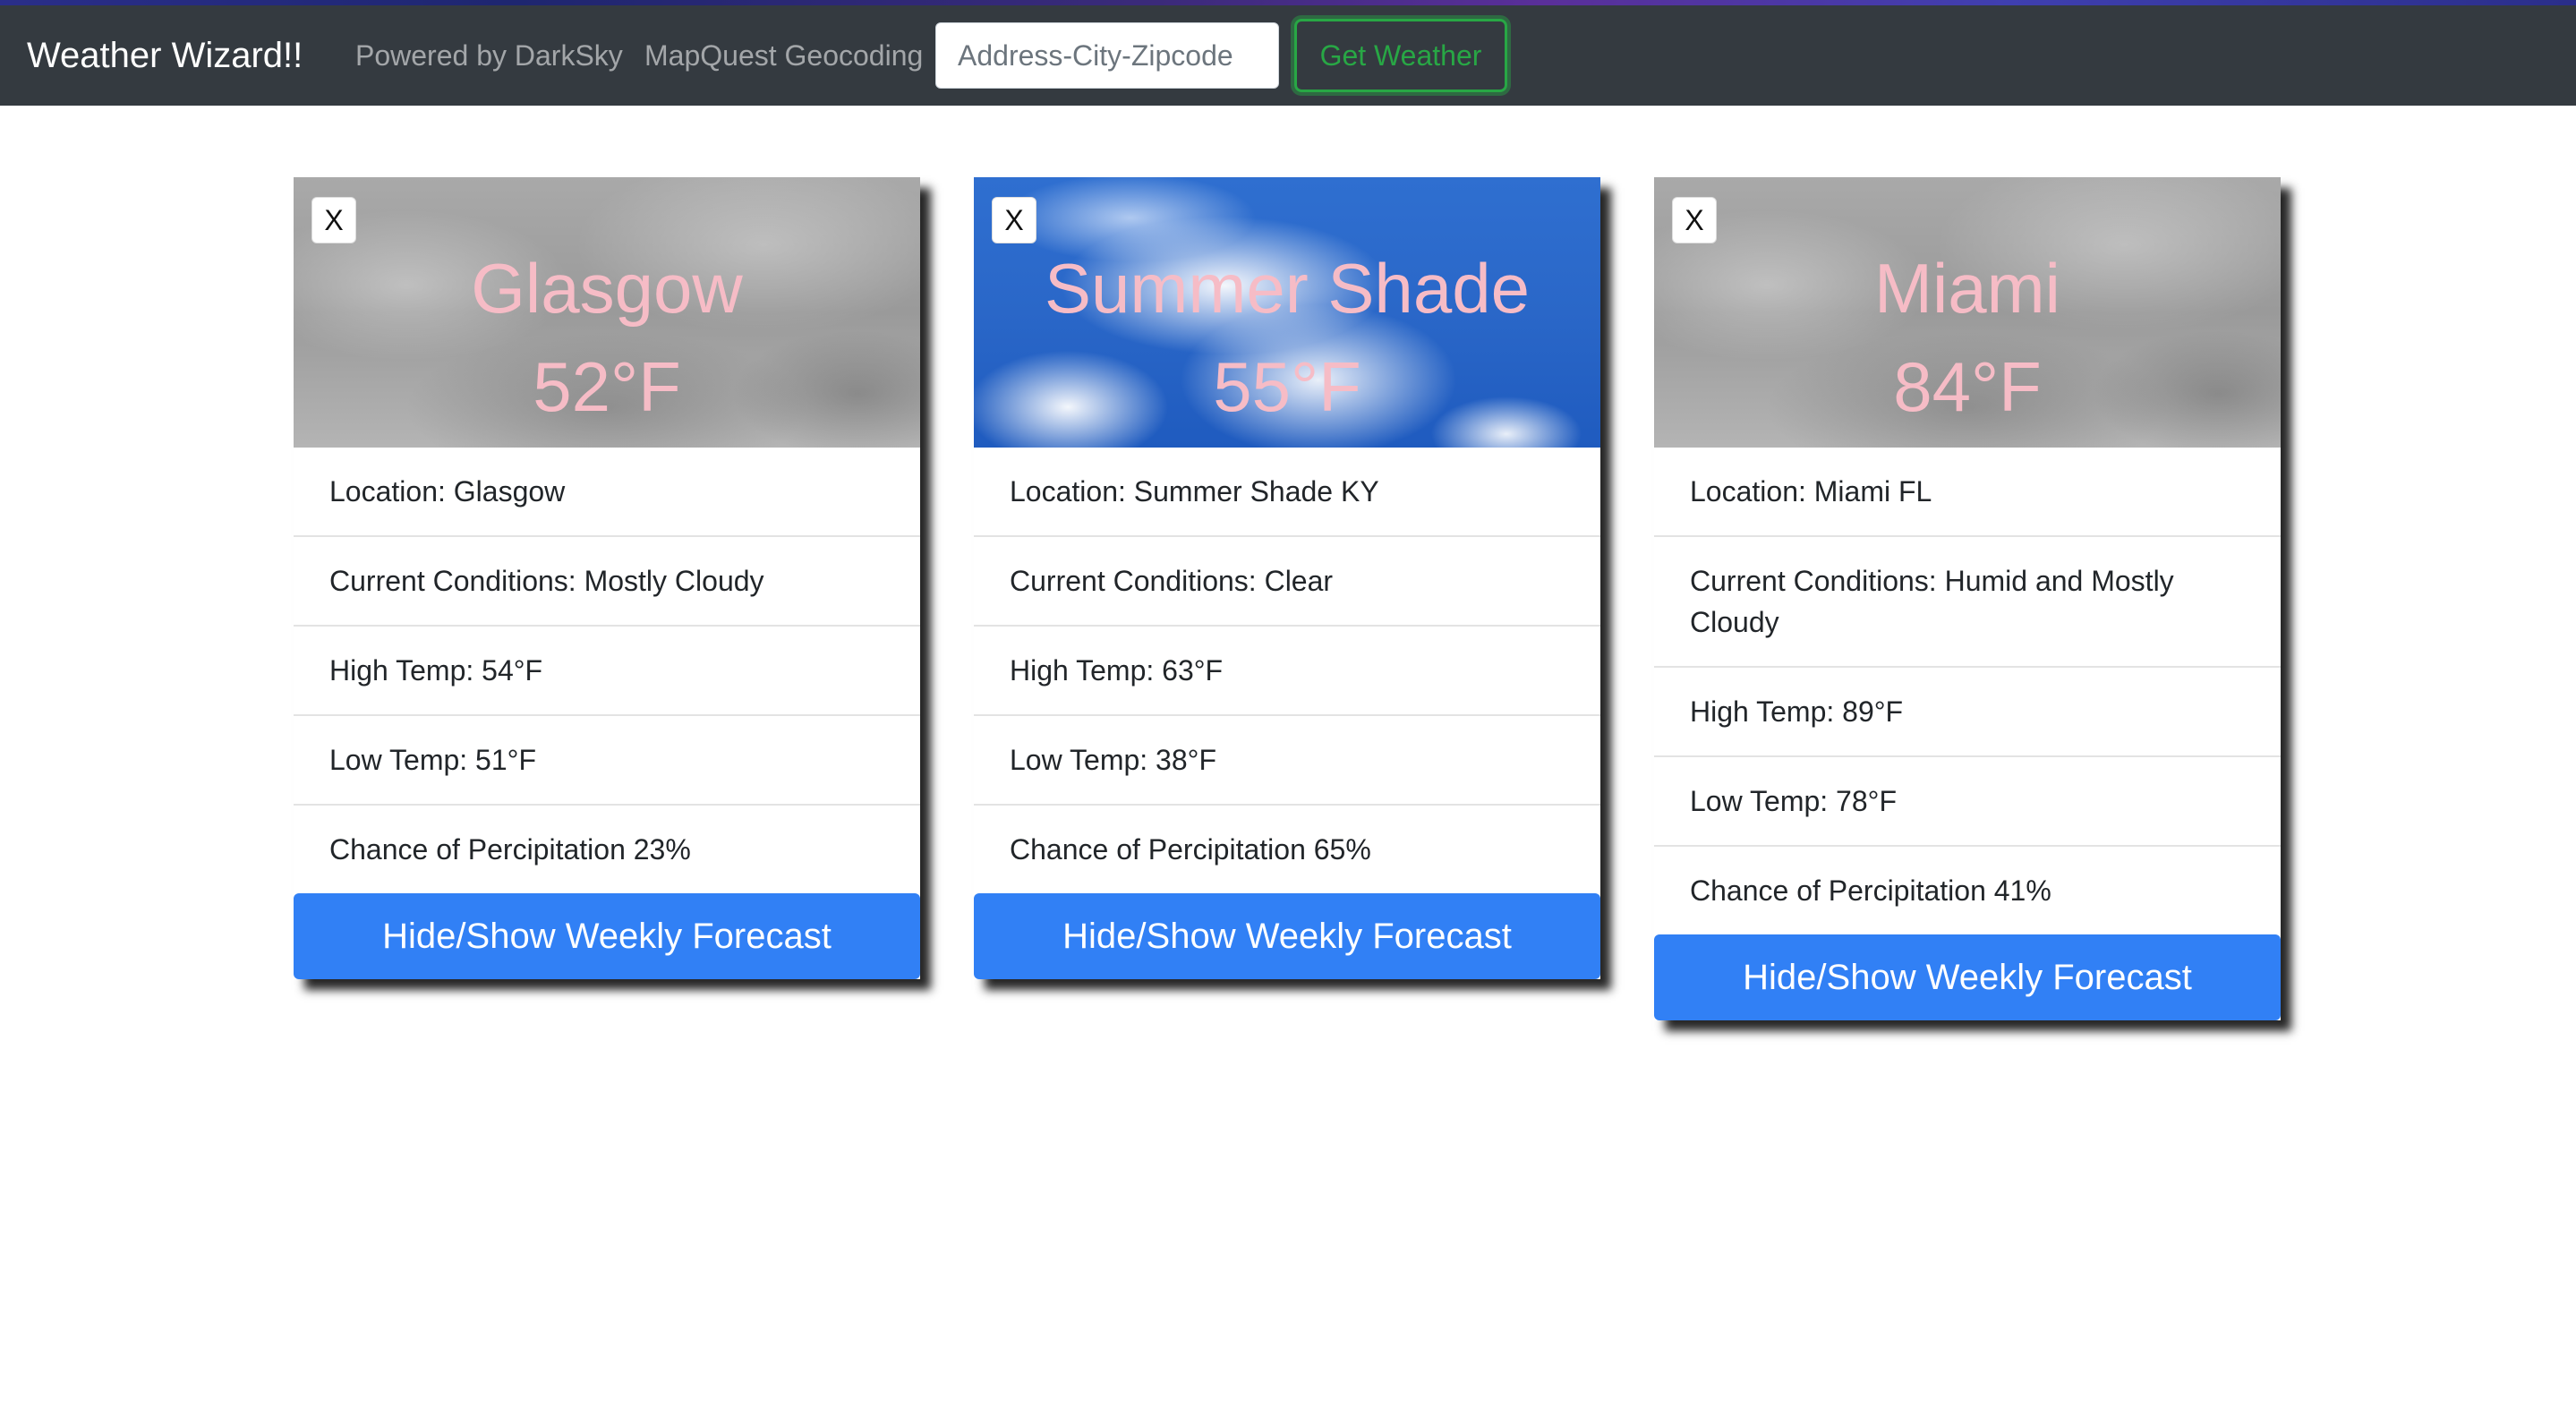 The width and height of the screenshot is (2576, 1416). I want to click on card-current-temp: 52°F, so click(607, 386).